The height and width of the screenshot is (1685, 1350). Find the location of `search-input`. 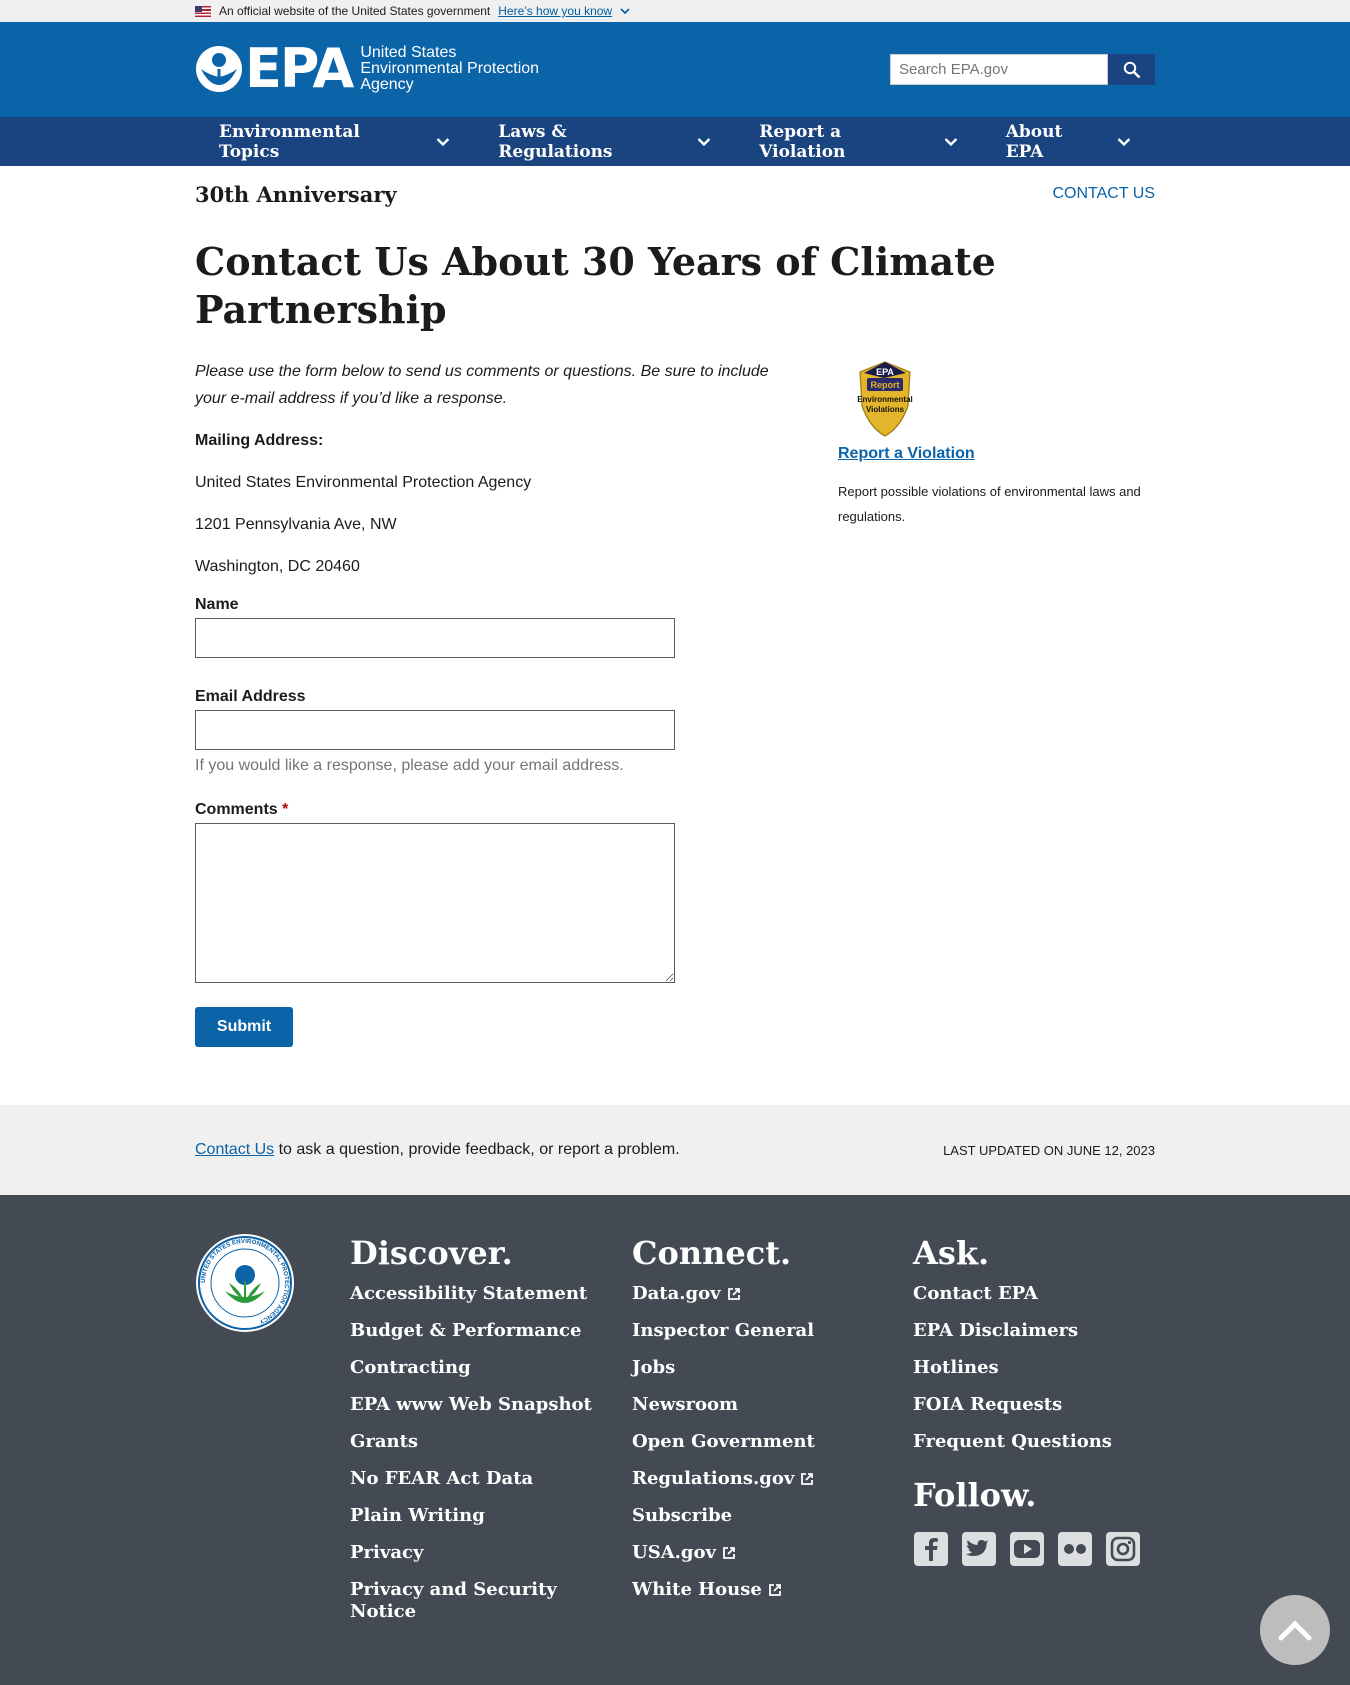

search-input is located at coordinates (999, 69).